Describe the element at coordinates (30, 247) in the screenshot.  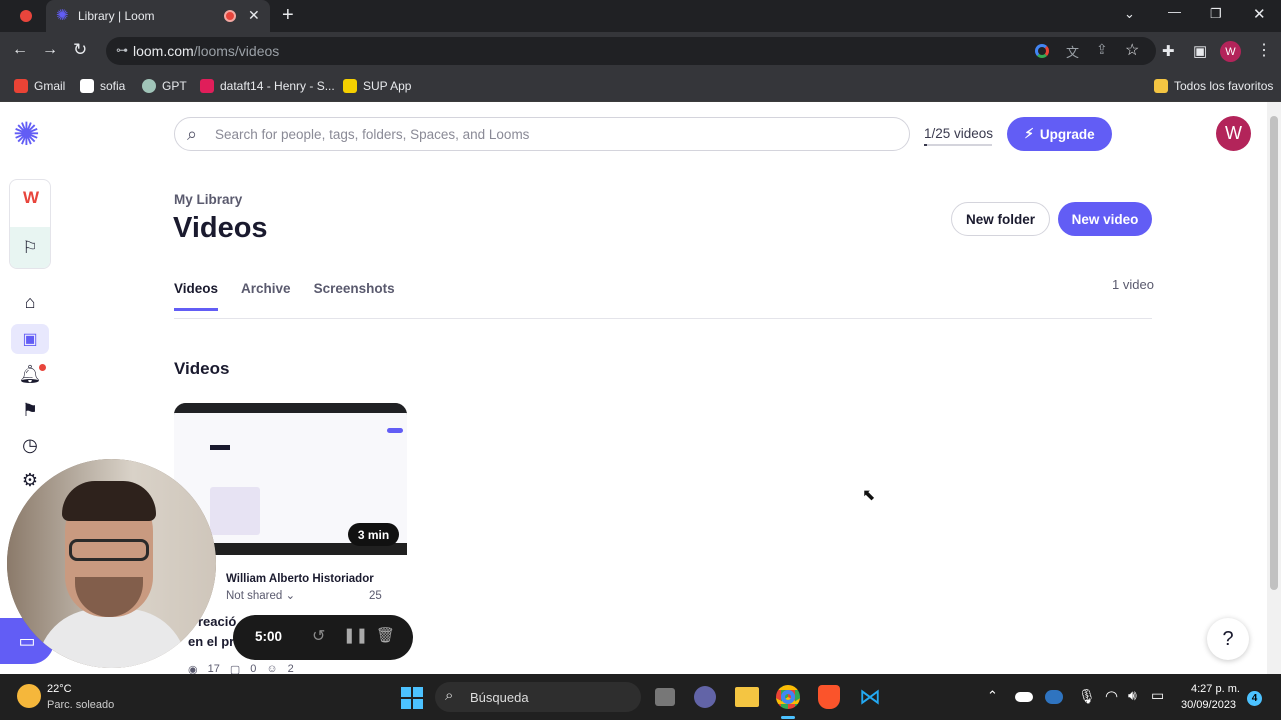
I see `gift-icon: ⚐` at that location.